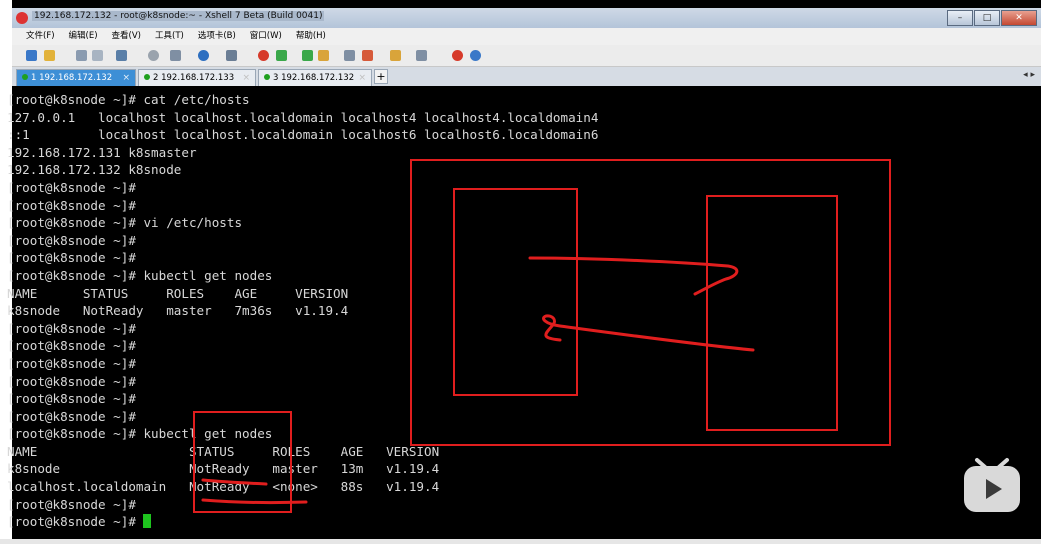 Image resolution: width=1041 pixels, height=544 pixels. What do you see at coordinates (217, 36) in the screenshot?
I see `menu-tabs: 选项卡(B)` at bounding box center [217, 36].